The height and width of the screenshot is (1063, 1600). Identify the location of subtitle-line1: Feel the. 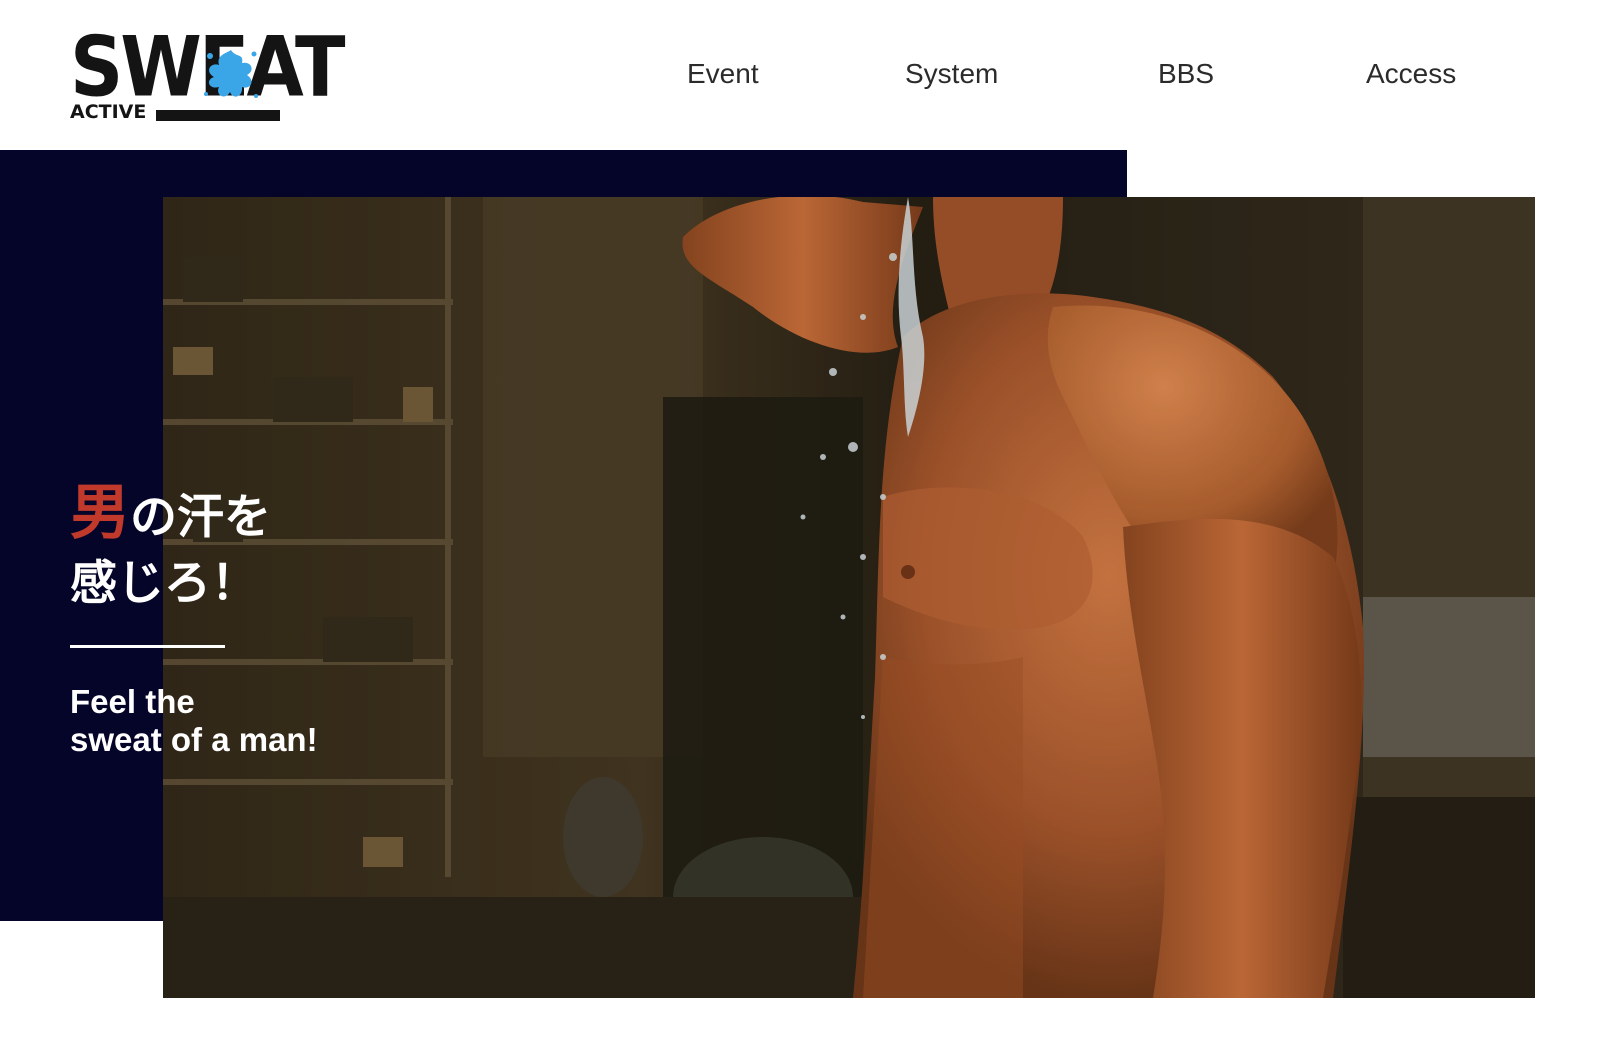
(132, 701).